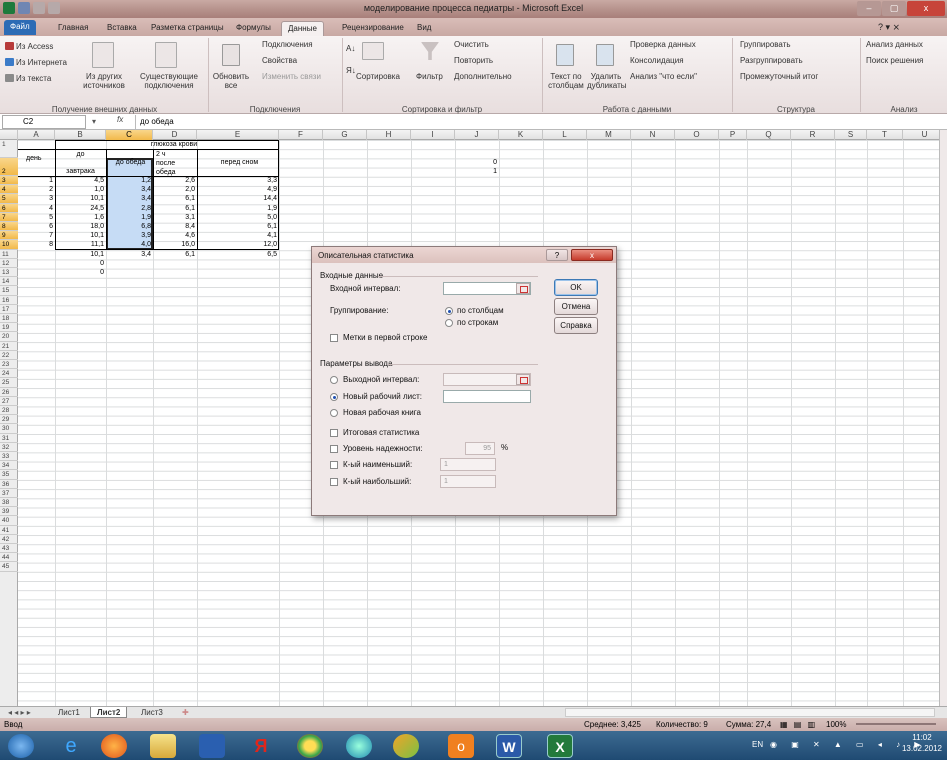 The width and height of the screenshot is (947, 760). Describe the element at coordinates (19, 712) in the screenshot. I see `sheet-nav-icon: ◂ ◂ ▸ ▸` at that location.